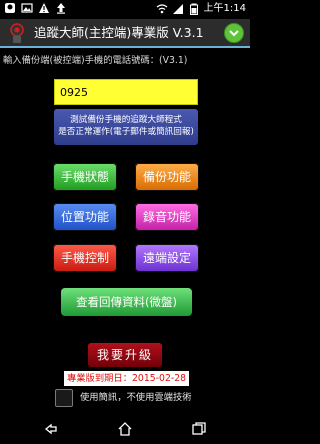  I want to click on wifi-icon, so click(161, 9).